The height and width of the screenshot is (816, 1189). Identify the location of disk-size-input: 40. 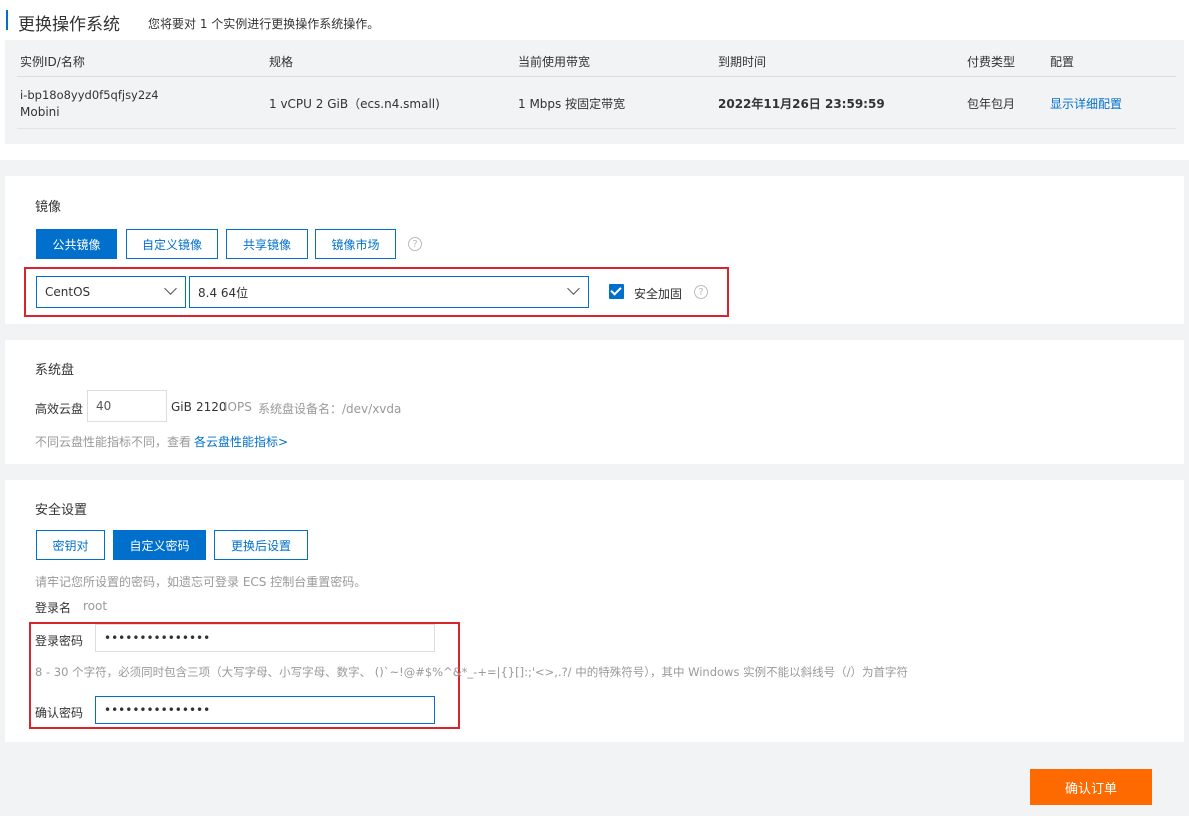
(127, 406).